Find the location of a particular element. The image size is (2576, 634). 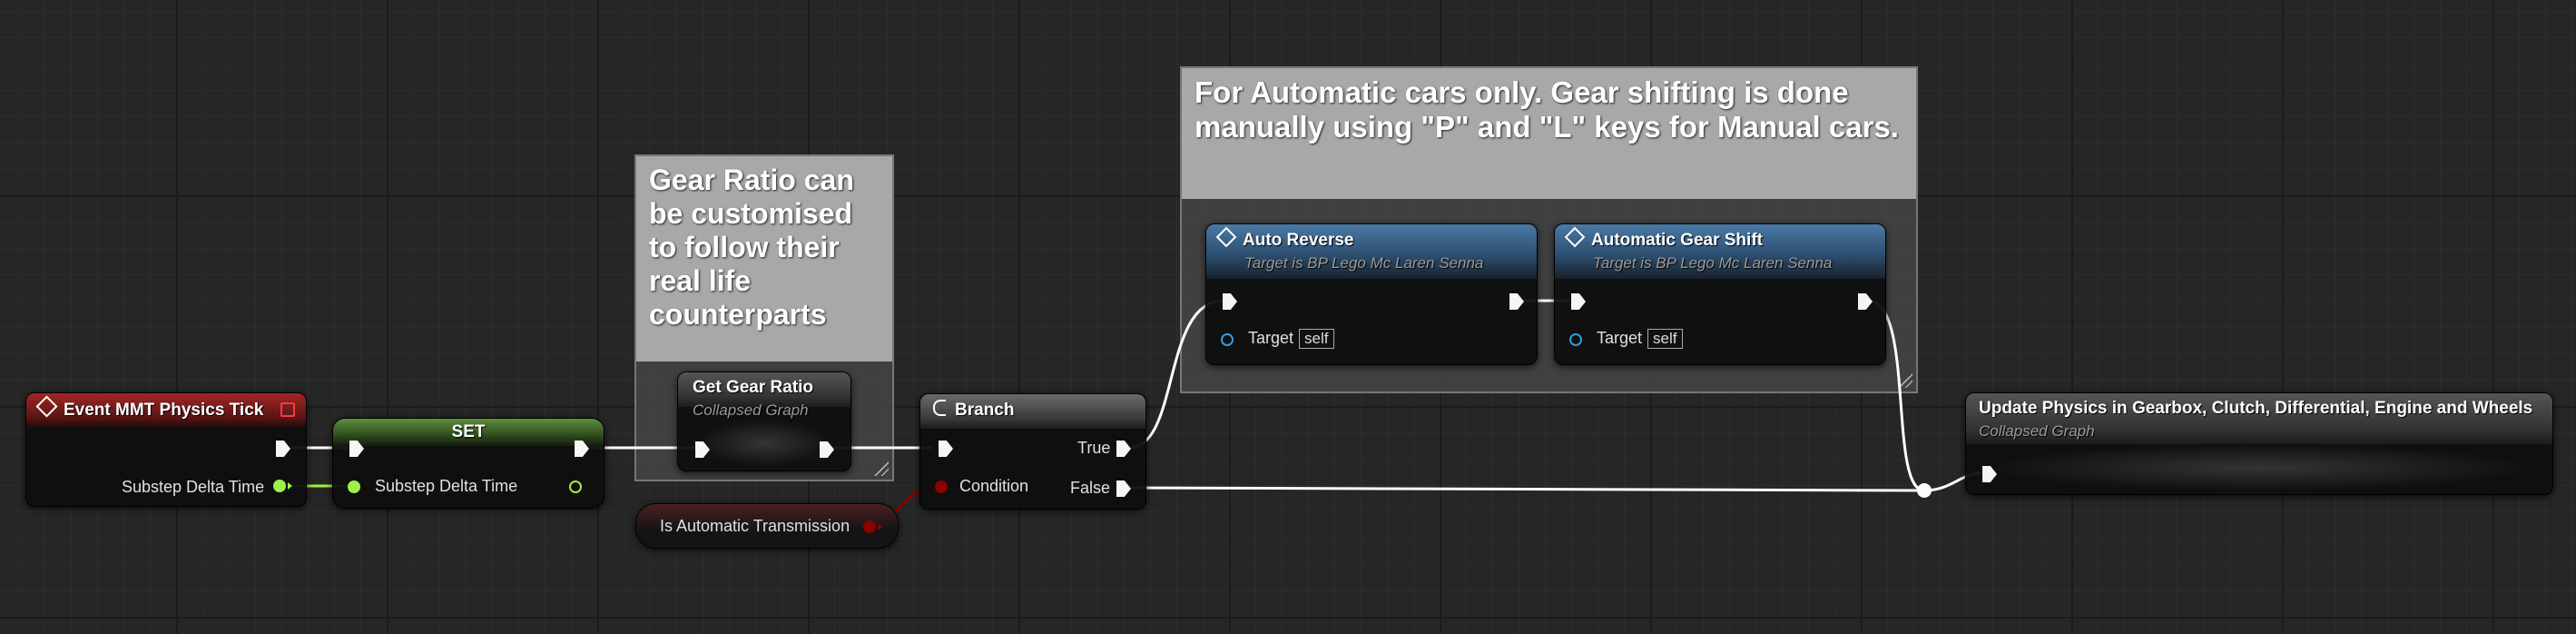

branch-icon is located at coordinates (939, 408).